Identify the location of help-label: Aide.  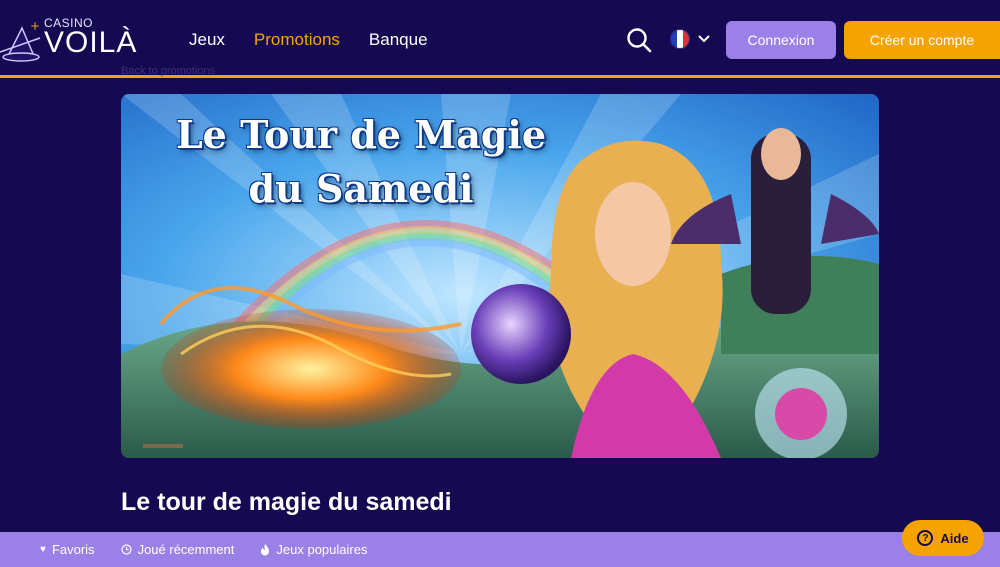
(954, 538).